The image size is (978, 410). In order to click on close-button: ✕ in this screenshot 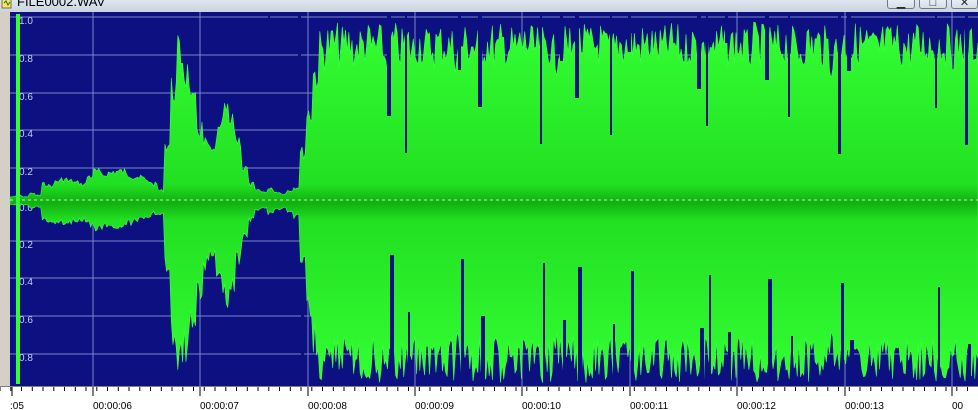, I will do `click(964, 4)`.